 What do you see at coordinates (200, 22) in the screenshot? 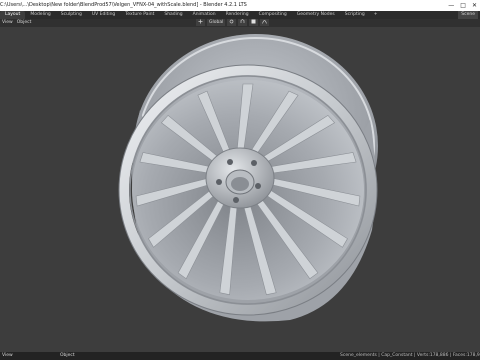
I see `transform-orientation-icon` at bounding box center [200, 22].